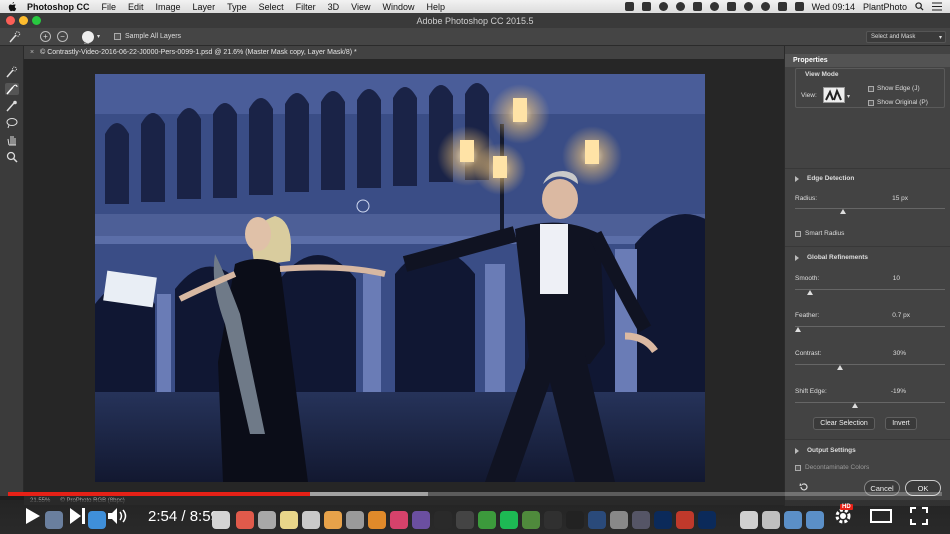 The height and width of the screenshot is (534, 950). I want to click on terminal-icon, so click(553, 520).